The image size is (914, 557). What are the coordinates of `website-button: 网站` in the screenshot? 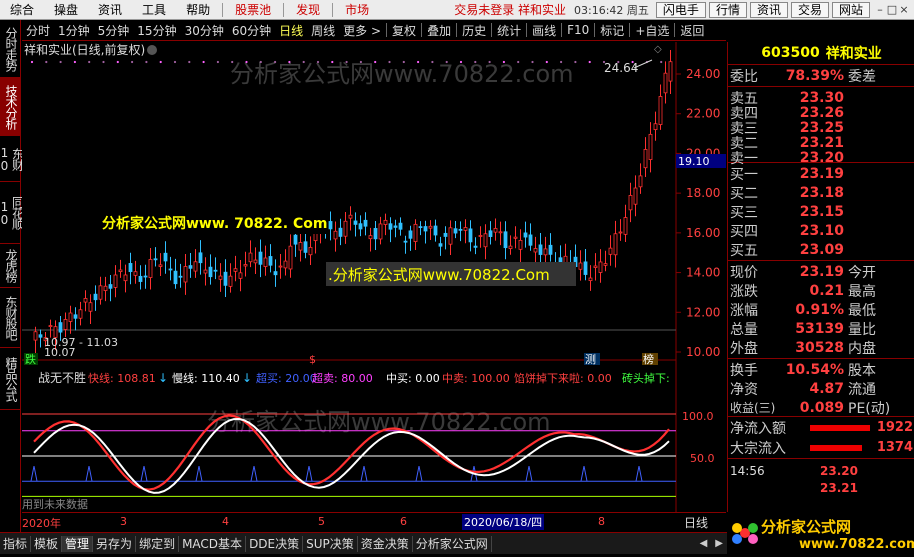 It's located at (850, 9).